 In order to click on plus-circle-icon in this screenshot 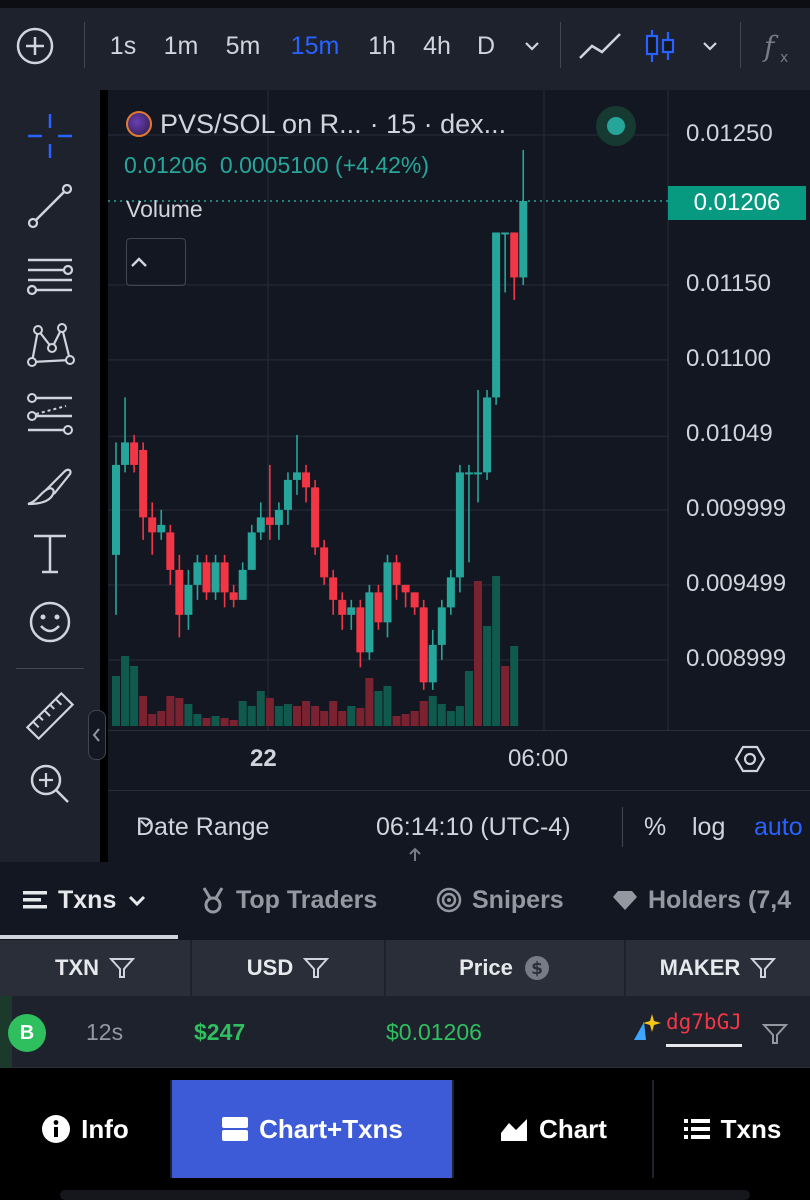, I will do `click(35, 46)`.